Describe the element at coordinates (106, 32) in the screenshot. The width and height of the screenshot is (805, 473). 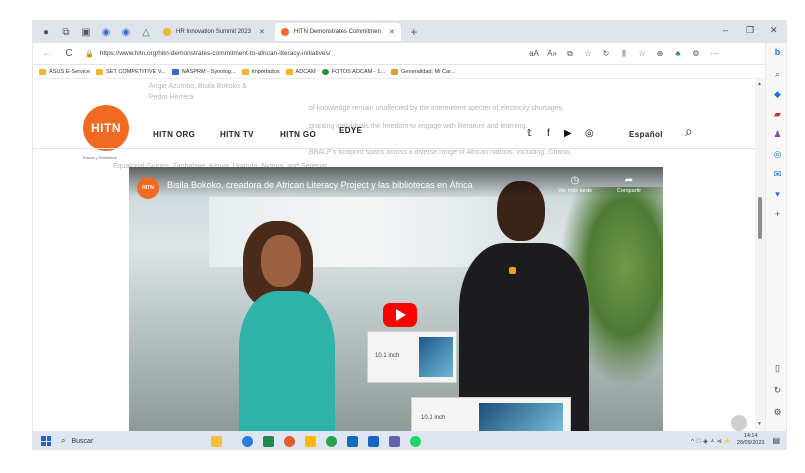
I see `chrome-icon: ◉` at that location.